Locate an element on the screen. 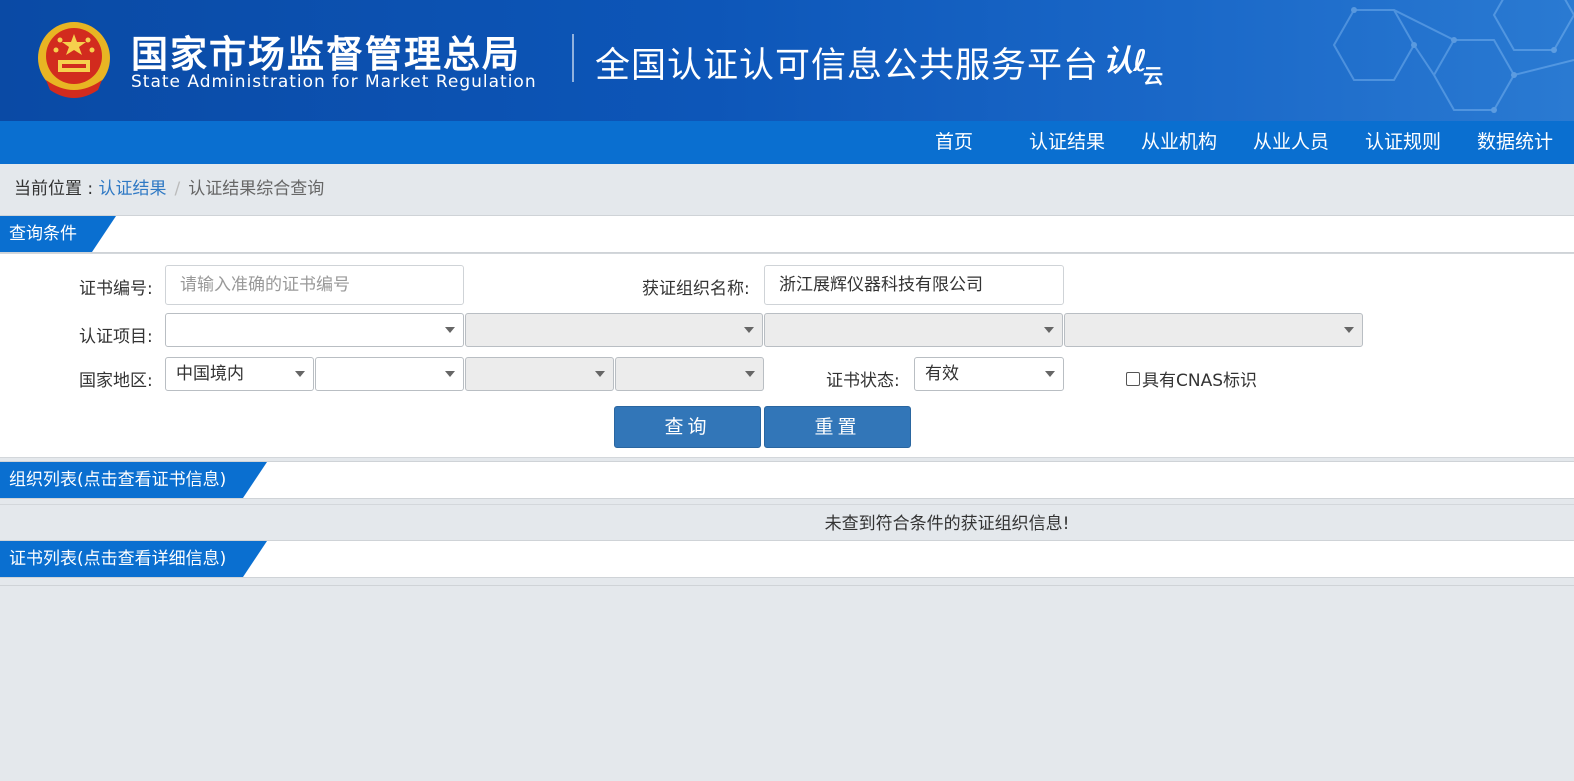 This screenshot has width=1574, height=781. cert-list-divider is located at coordinates (787, 585).